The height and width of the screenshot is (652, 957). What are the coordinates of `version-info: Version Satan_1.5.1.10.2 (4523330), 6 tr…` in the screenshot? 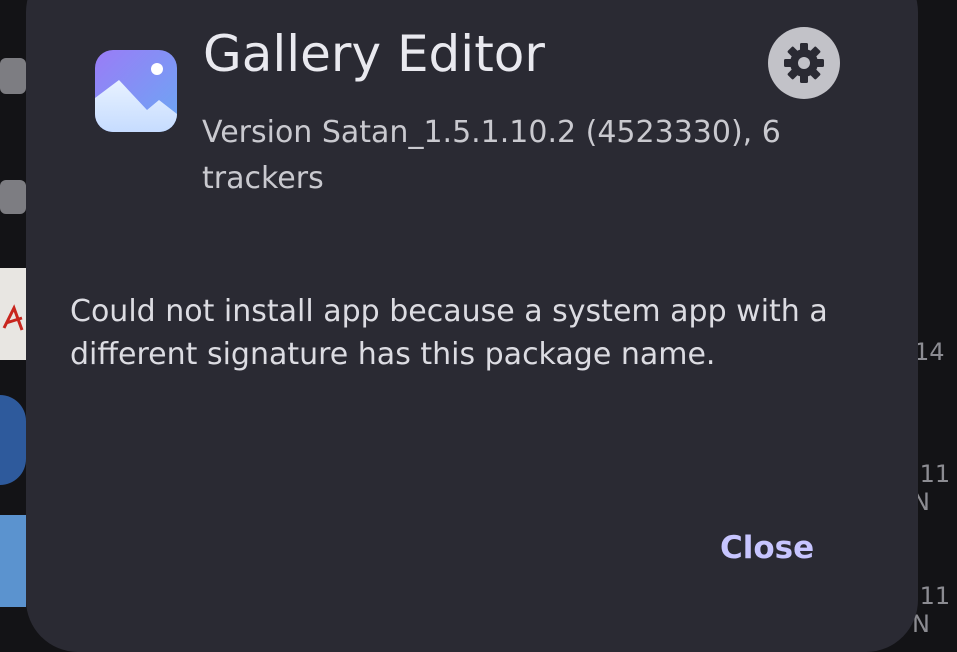 It's located at (491, 155).